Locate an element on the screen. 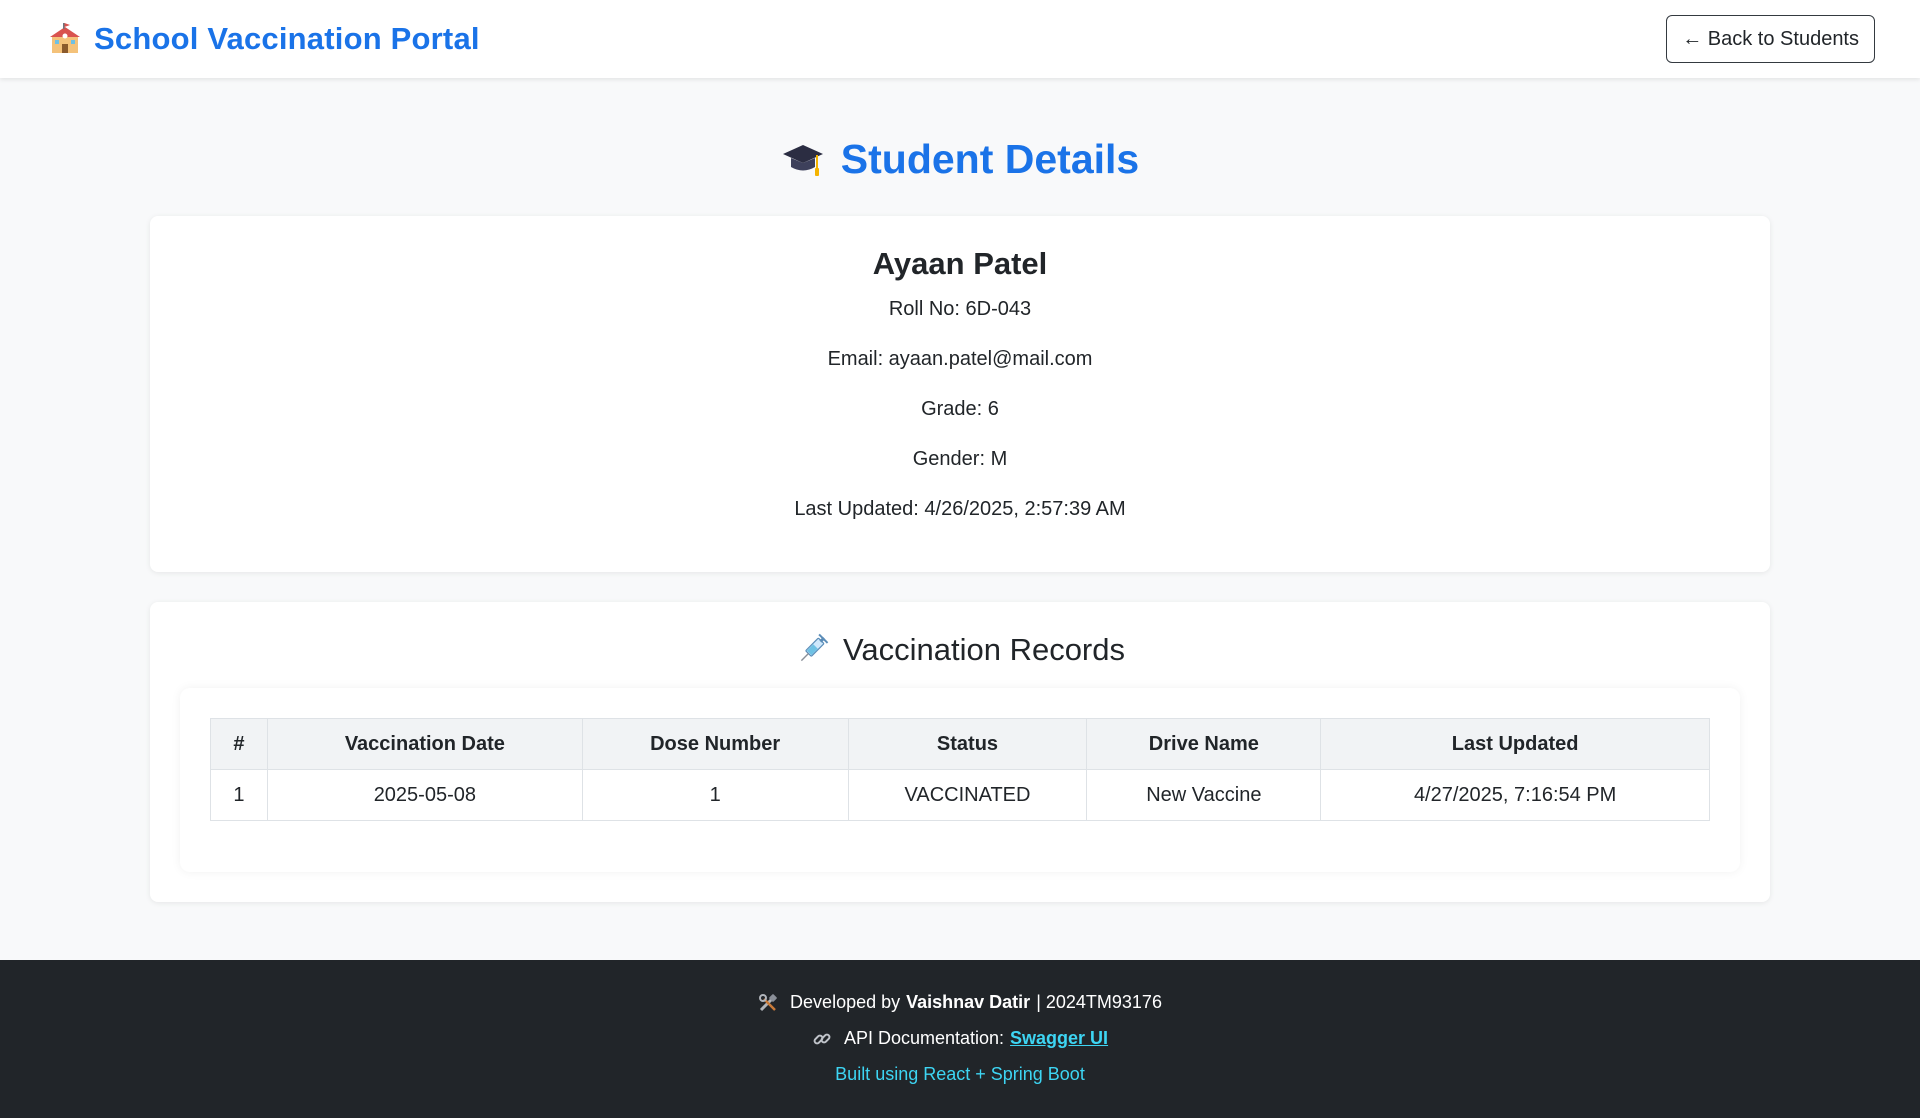  footer-built-with: Built using React + Spring Boot is located at coordinates (960, 1074).